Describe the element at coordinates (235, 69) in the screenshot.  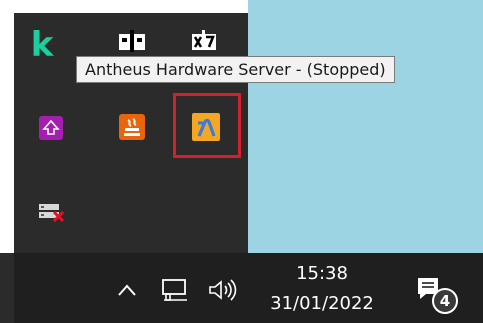
I see `icon-tooltip: Antheus Hardware Server - (Stopped)` at that location.